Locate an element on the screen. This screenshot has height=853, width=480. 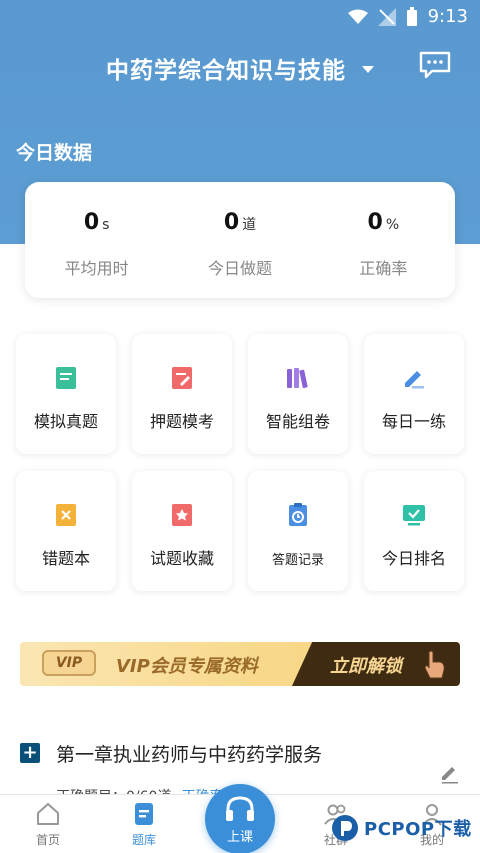
doc-edit-icon is located at coordinates (182, 378).